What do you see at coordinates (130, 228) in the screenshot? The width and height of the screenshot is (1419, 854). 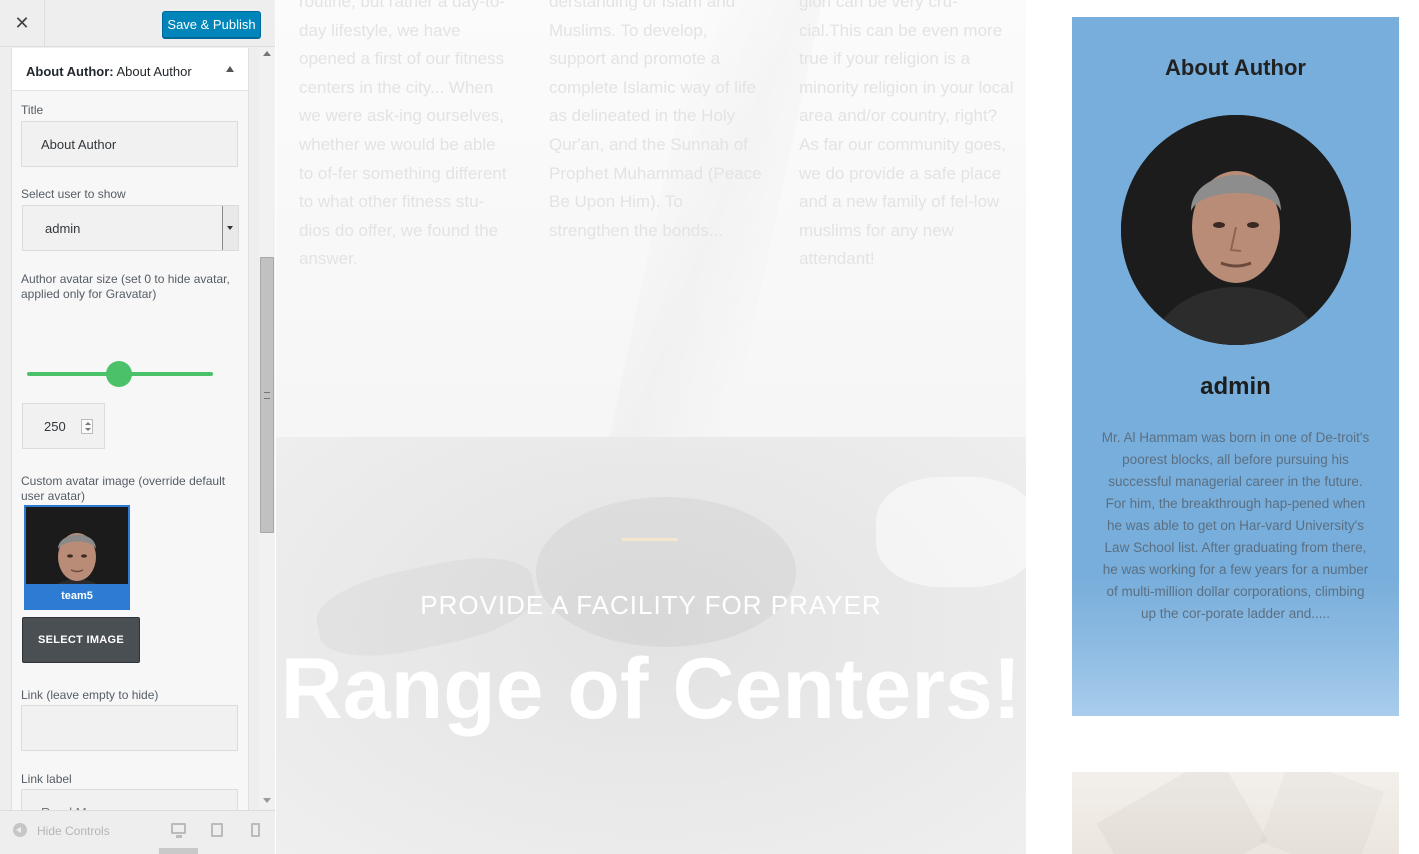 I see `select-user-dropdown: admin` at bounding box center [130, 228].